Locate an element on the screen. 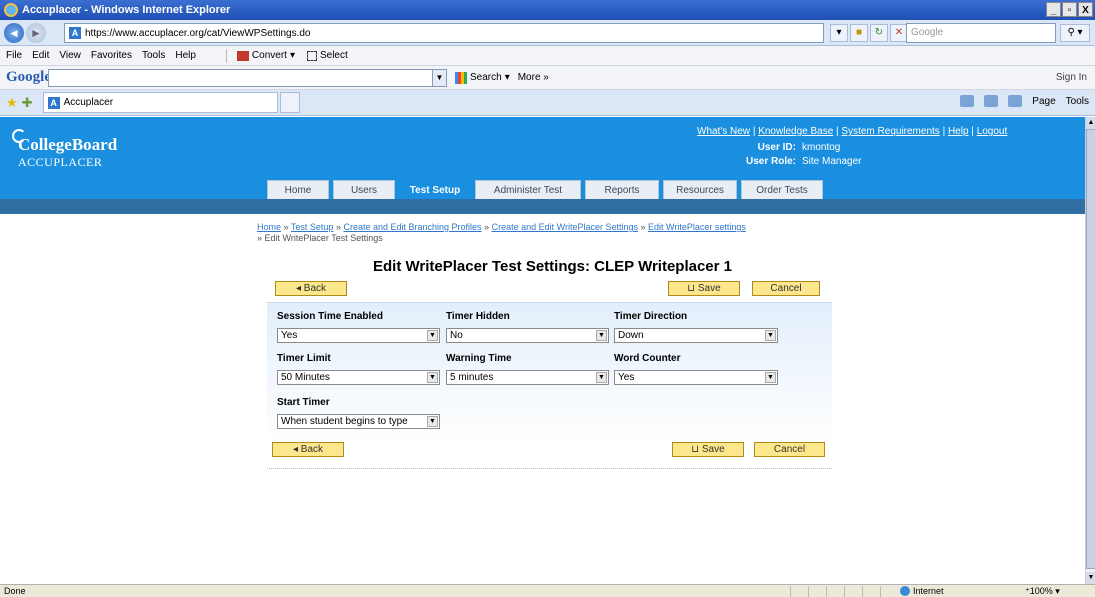 Image resolution: width=1095 pixels, height=597 pixels. breadcrumb-branching-profiles: Create and Edit Branching Profiles is located at coordinates (412, 227).